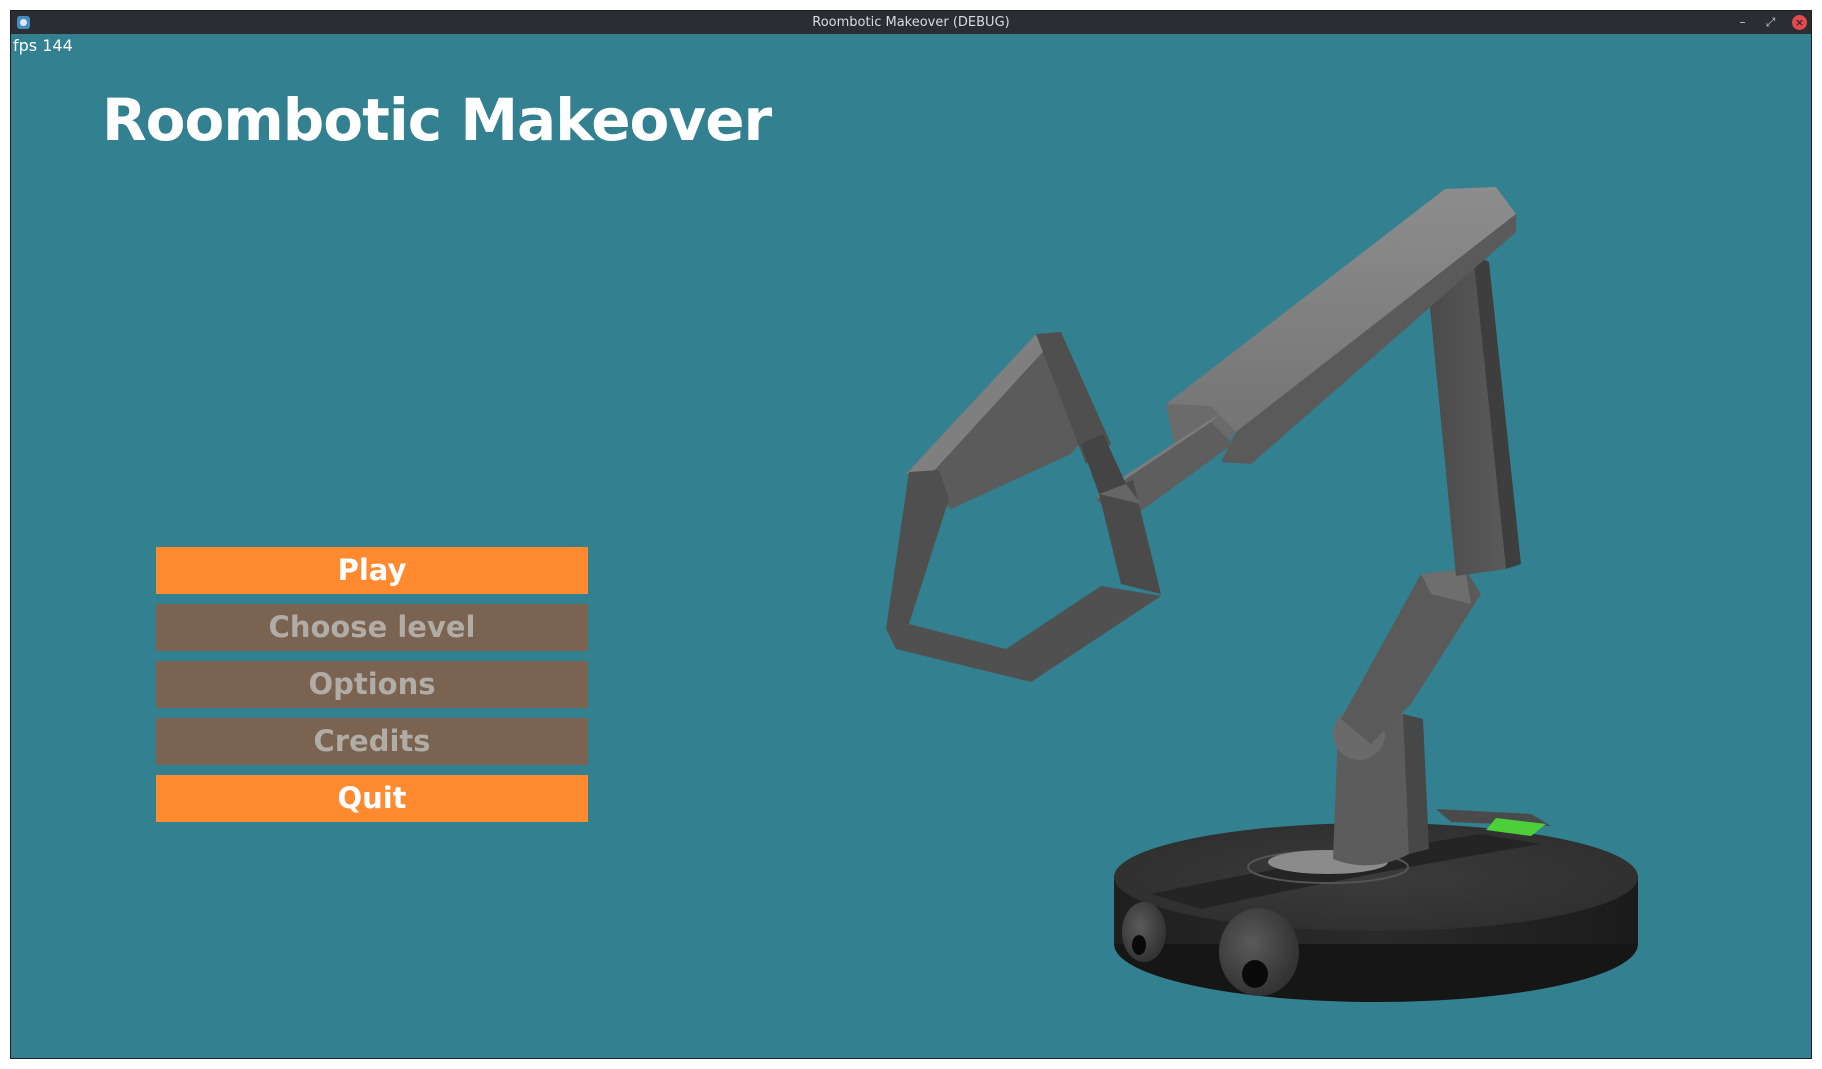 Image resolution: width=1822 pixels, height=1069 pixels. What do you see at coordinates (43, 45) in the screenshot?
I see `fps-counter: fps 144` at bounding box center [43, 45].